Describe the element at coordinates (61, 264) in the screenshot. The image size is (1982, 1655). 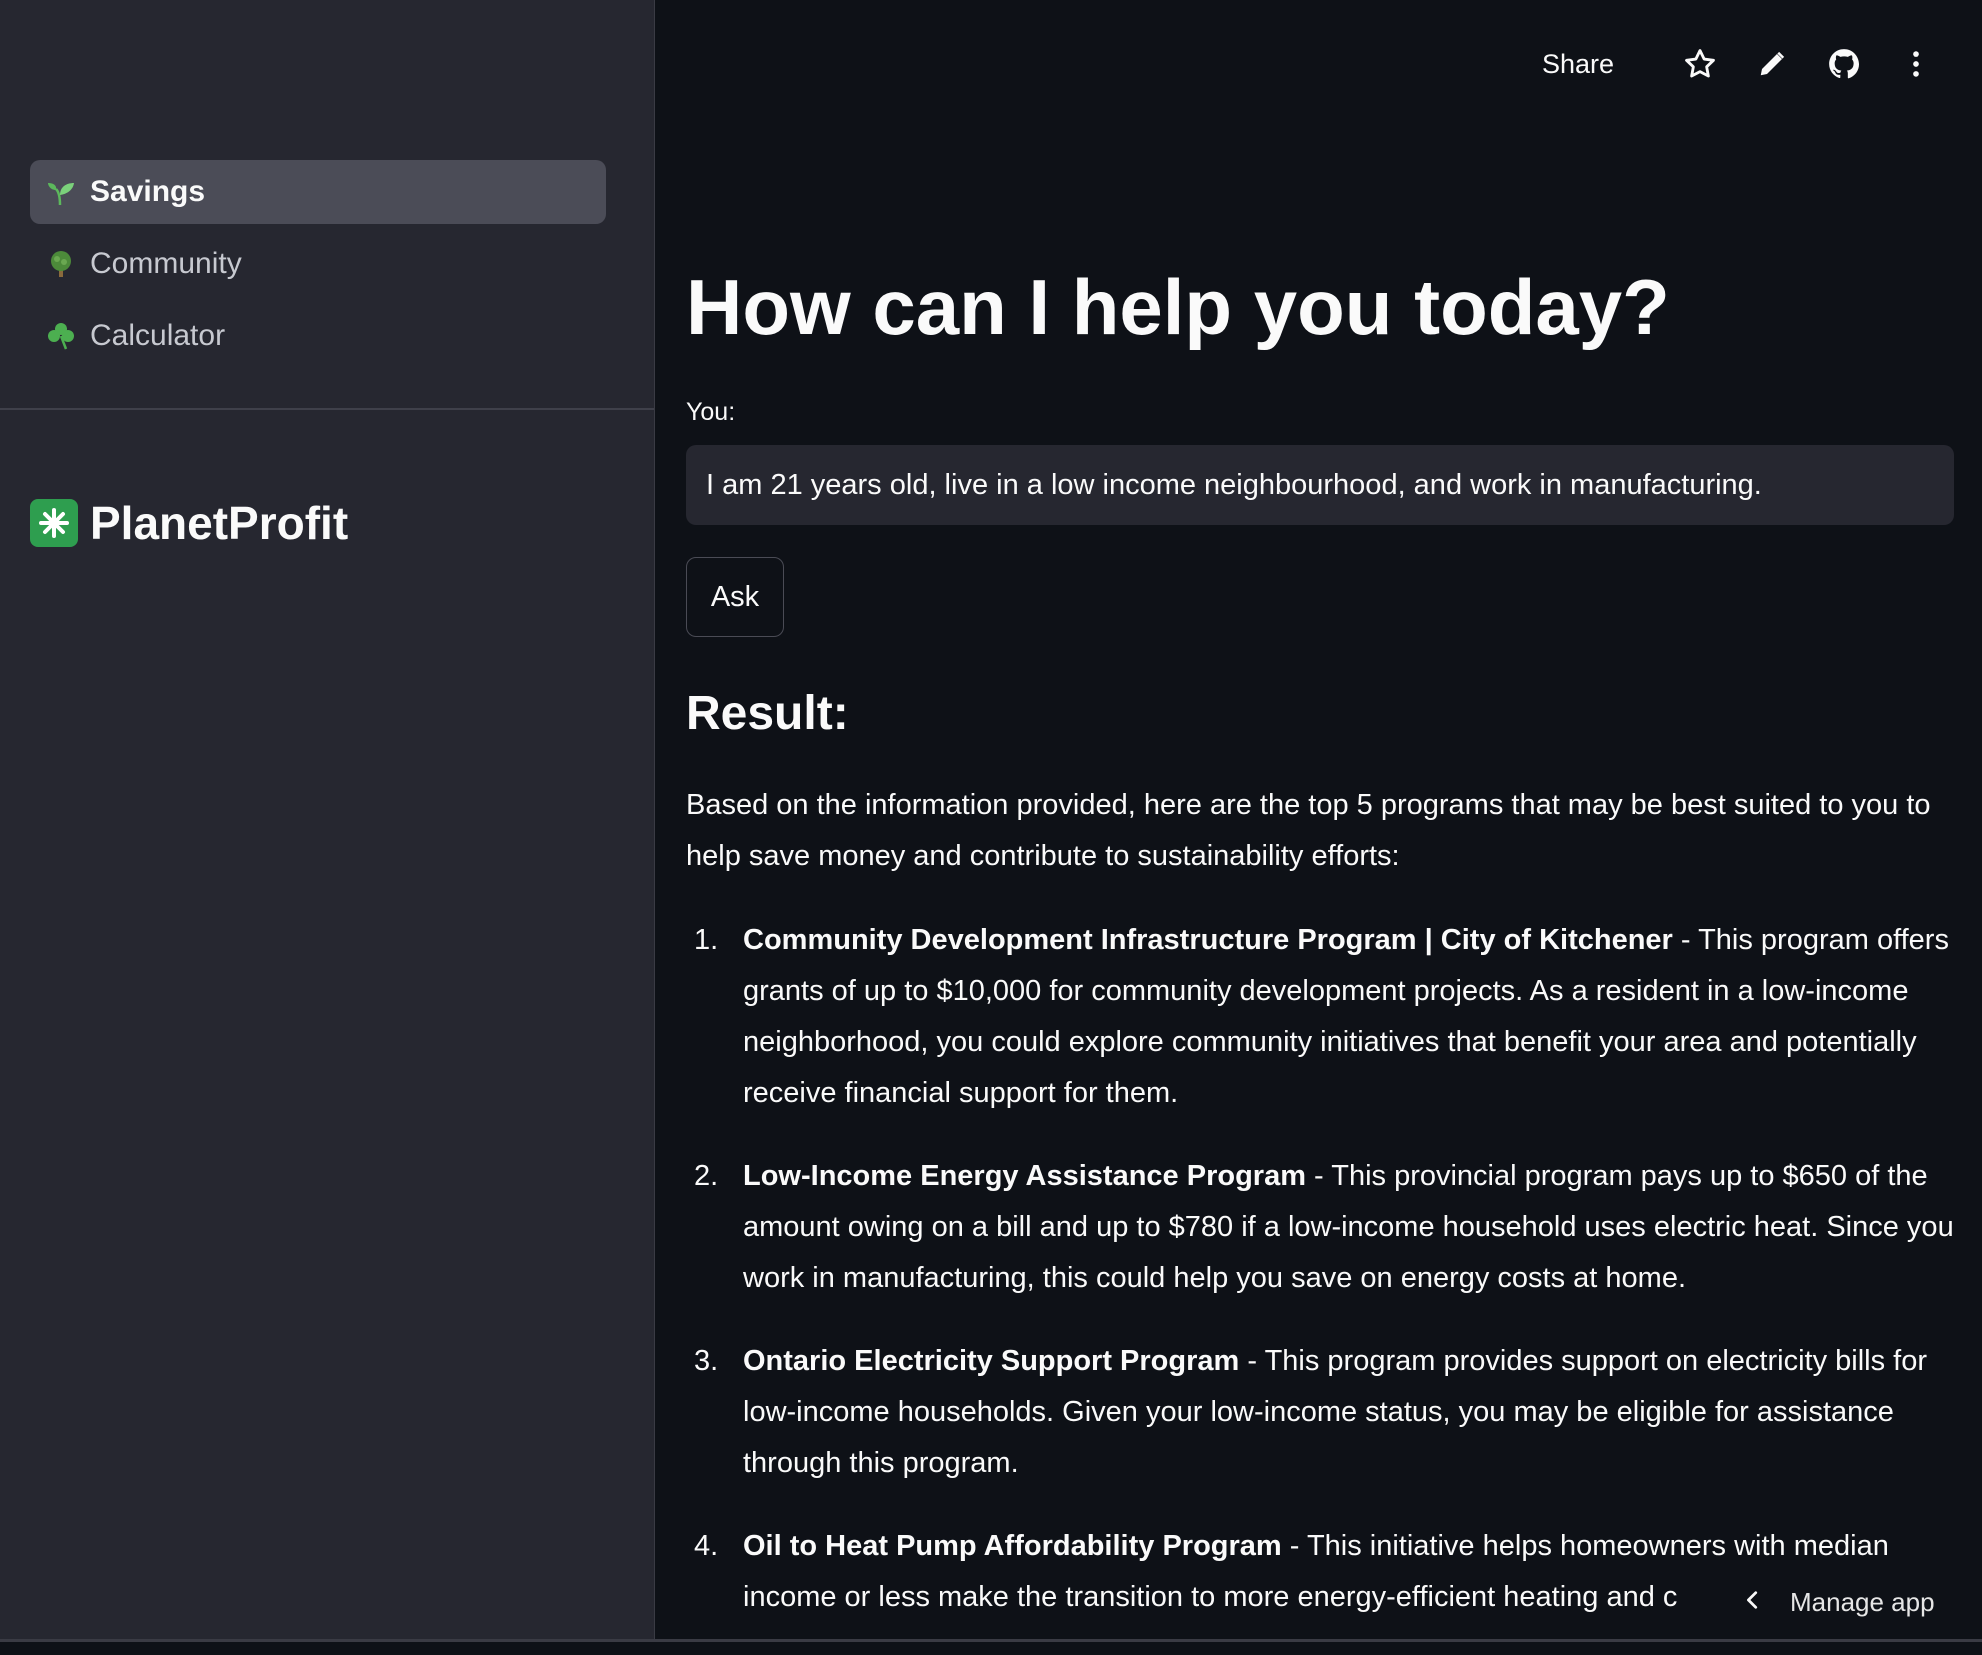
I see `tree-icon` at that location.